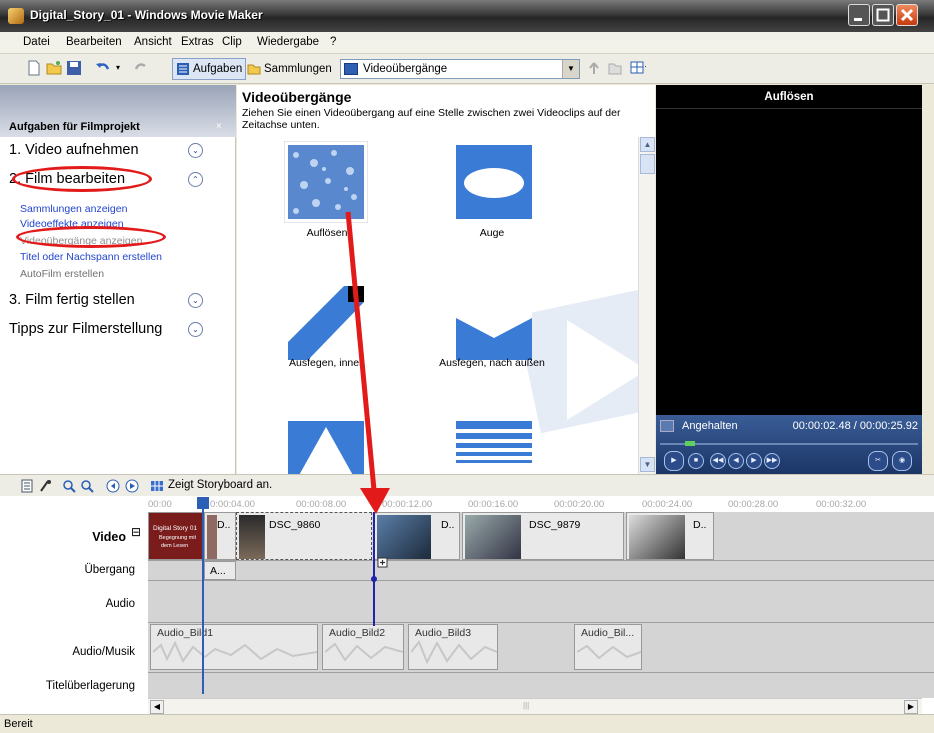  What do you see at coordinates (526, 705) in the screenshot?
I see `scrollbar-grip: |||` at bounding box center [526, 705].